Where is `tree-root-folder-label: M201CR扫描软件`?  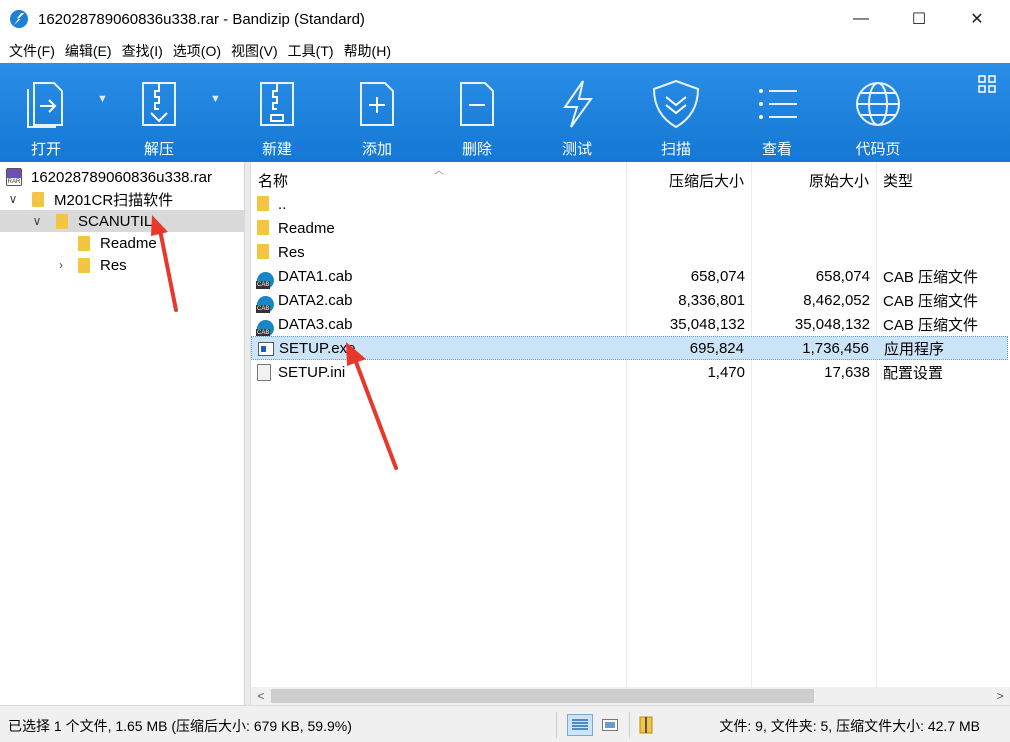 tree-root-folder-label: M201CR扫描软件 is located at coordinates (114, 200).